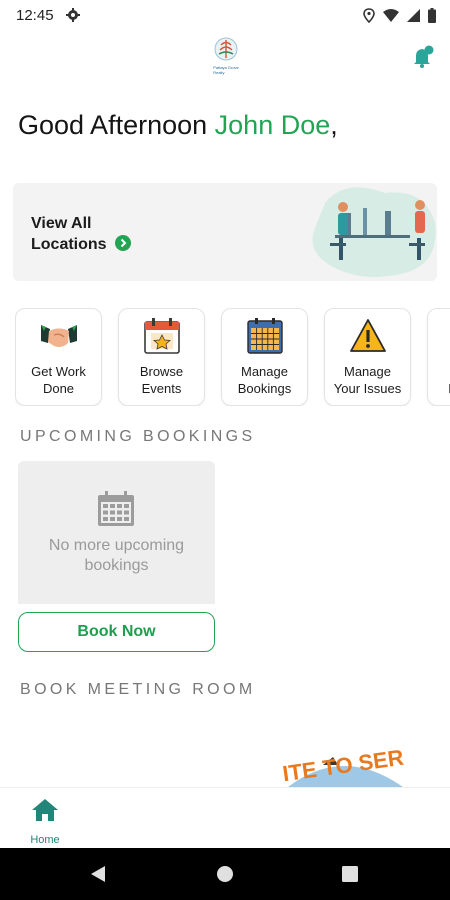 The image size is (450, 900). Describe the element at coordinates (225, 817) in the screenshot. I see `bottom-navigation: Home` at that location.